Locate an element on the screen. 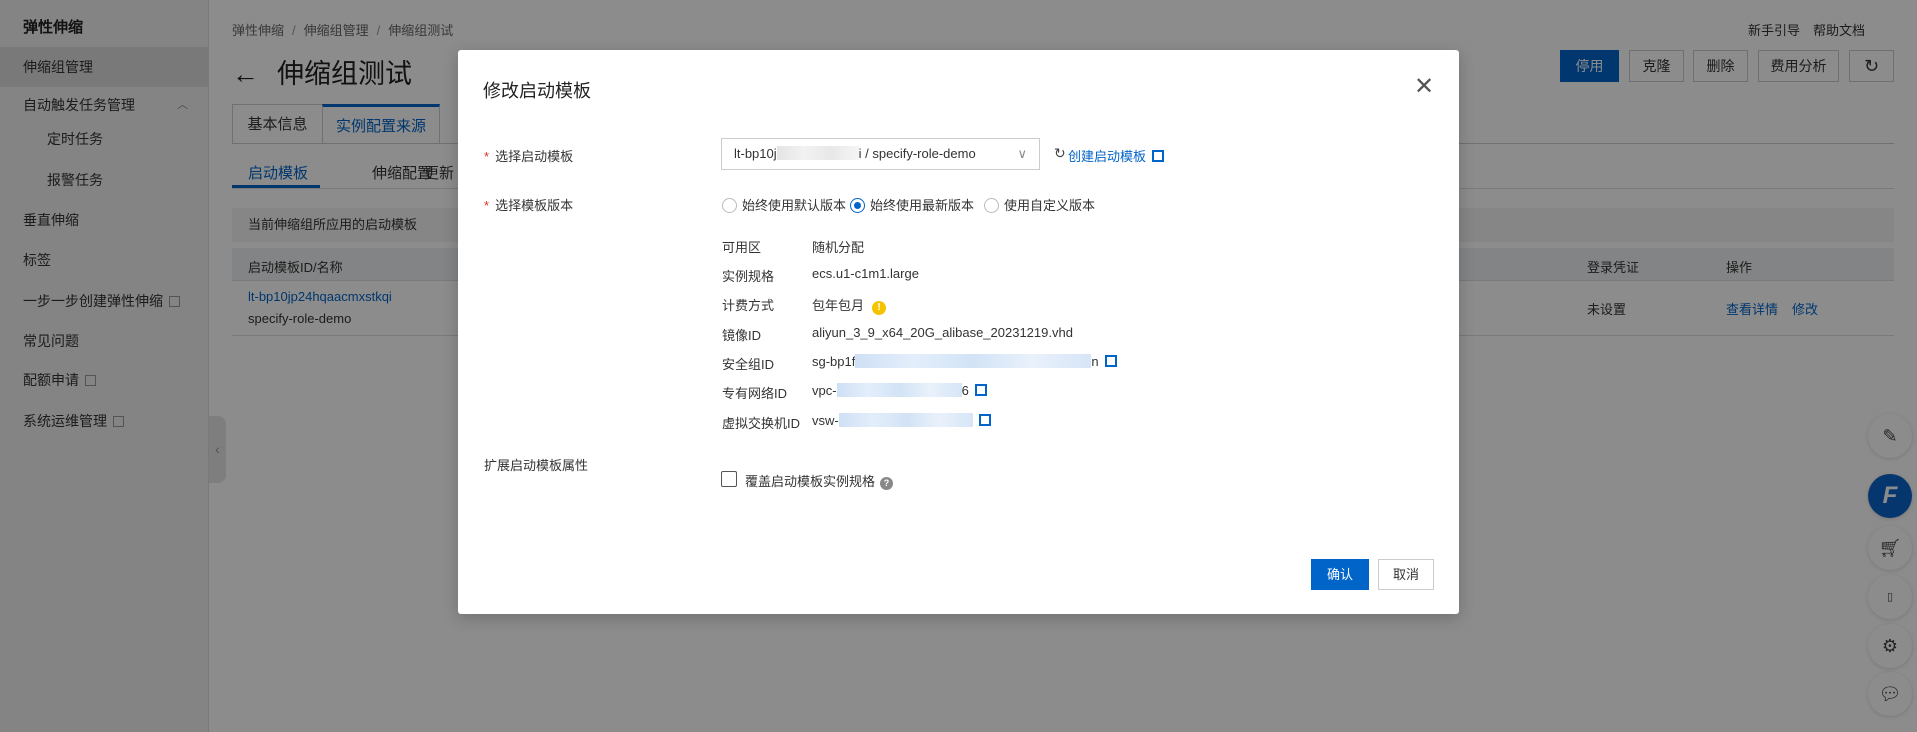  detail-label: 实例规格 is located at coordinates (748, 276).